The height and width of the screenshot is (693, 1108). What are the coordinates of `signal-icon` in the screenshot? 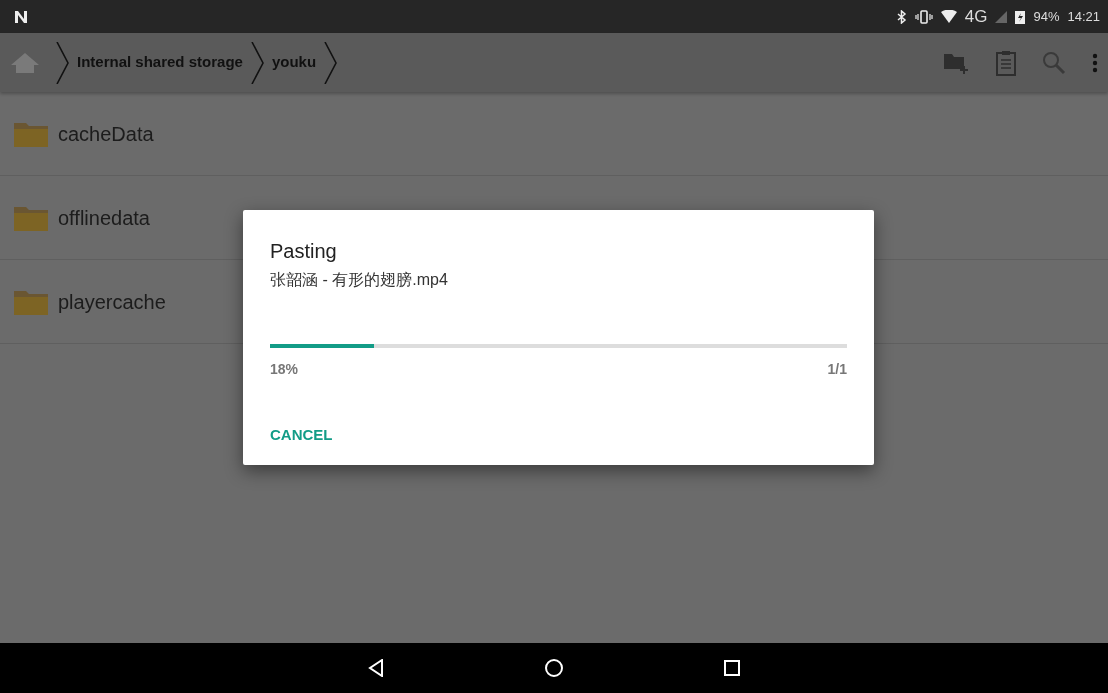 It's located at (1001, 16).